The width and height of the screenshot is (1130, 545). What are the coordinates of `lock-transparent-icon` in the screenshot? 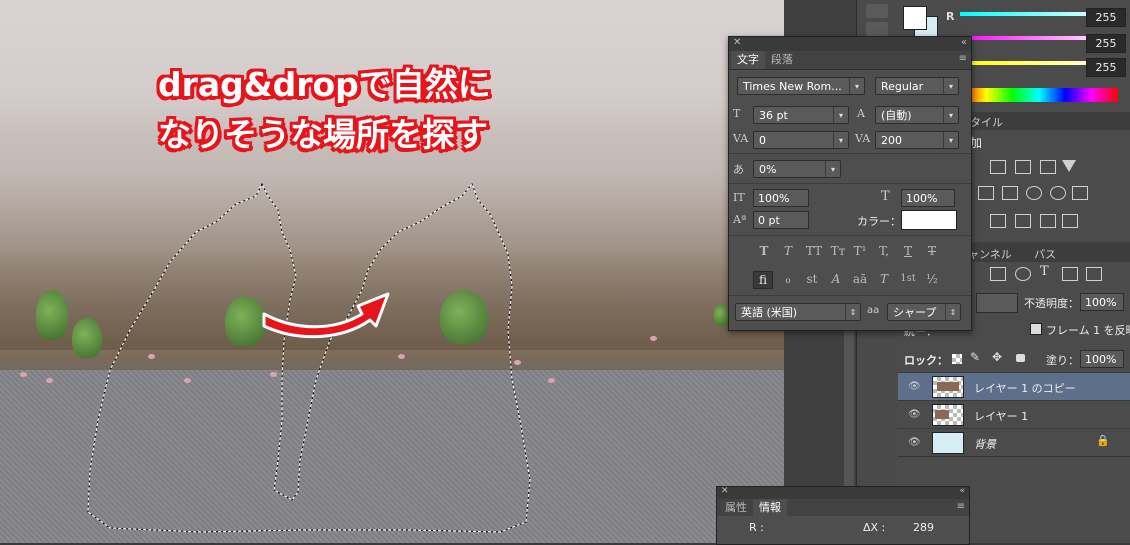 It's located at (957, 359).